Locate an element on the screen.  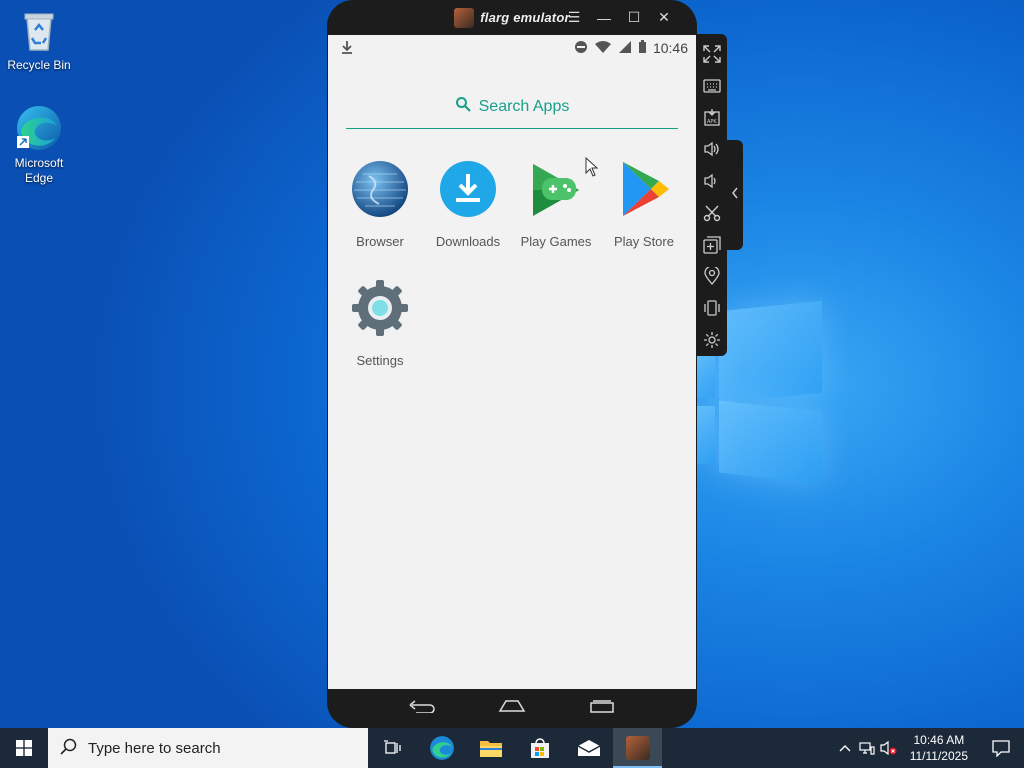
emulator-side-toolbar: APK is located at coordinates (712, 195).